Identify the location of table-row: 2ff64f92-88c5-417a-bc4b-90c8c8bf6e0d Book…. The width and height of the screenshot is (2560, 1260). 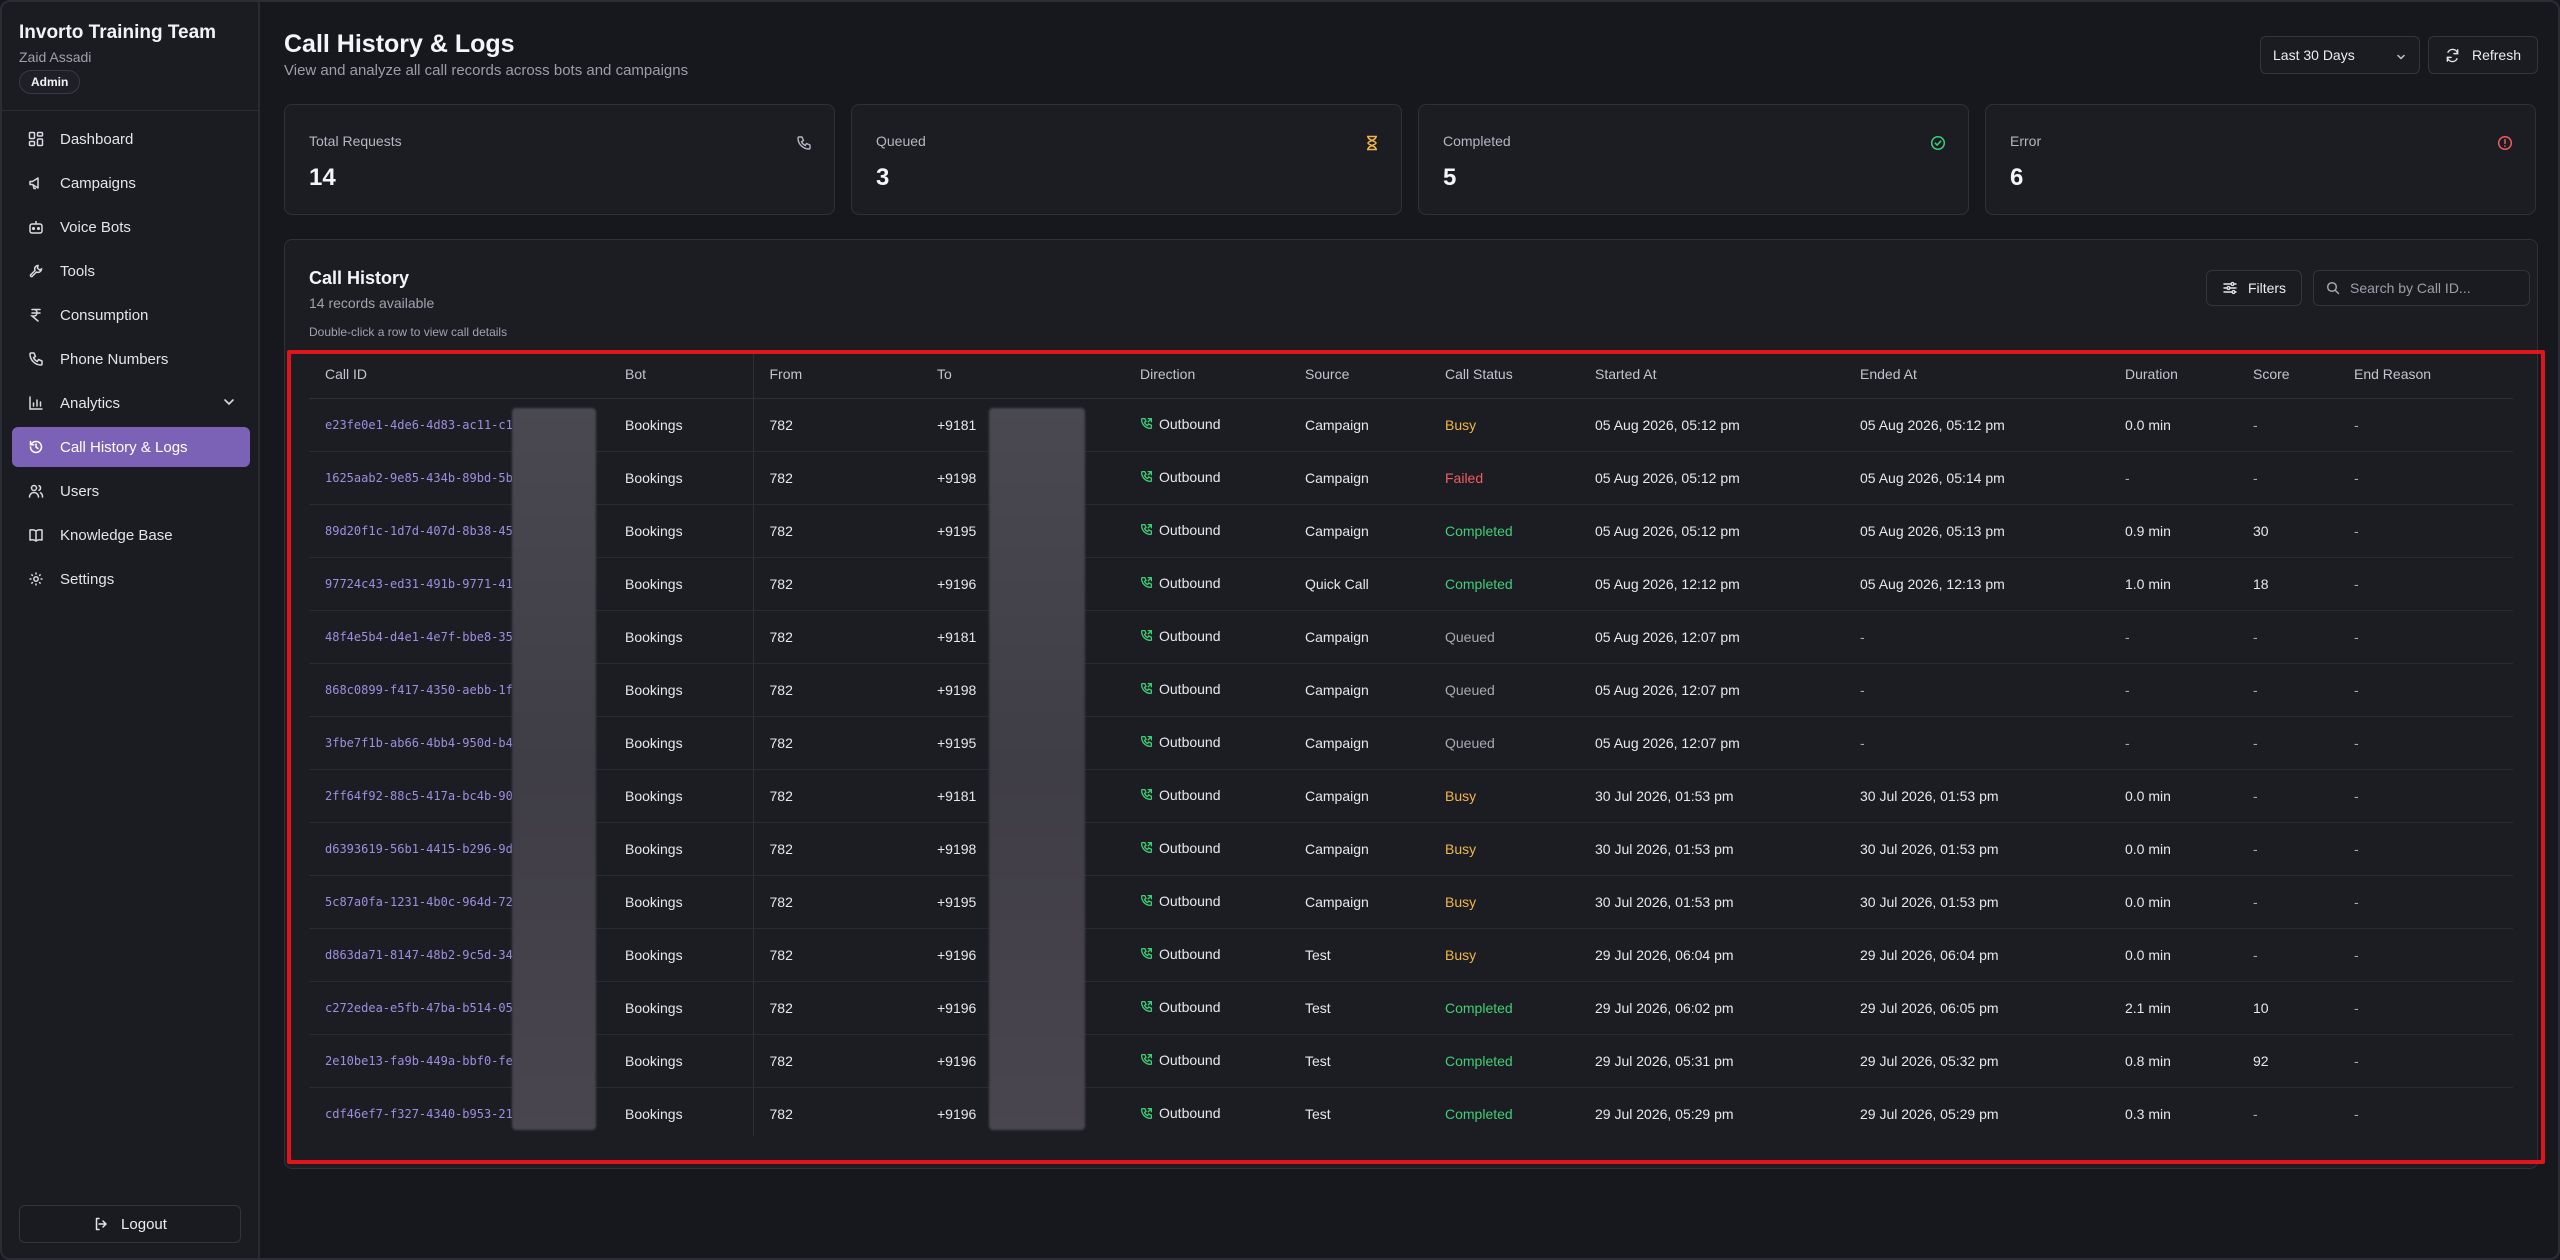
(1411, 796).